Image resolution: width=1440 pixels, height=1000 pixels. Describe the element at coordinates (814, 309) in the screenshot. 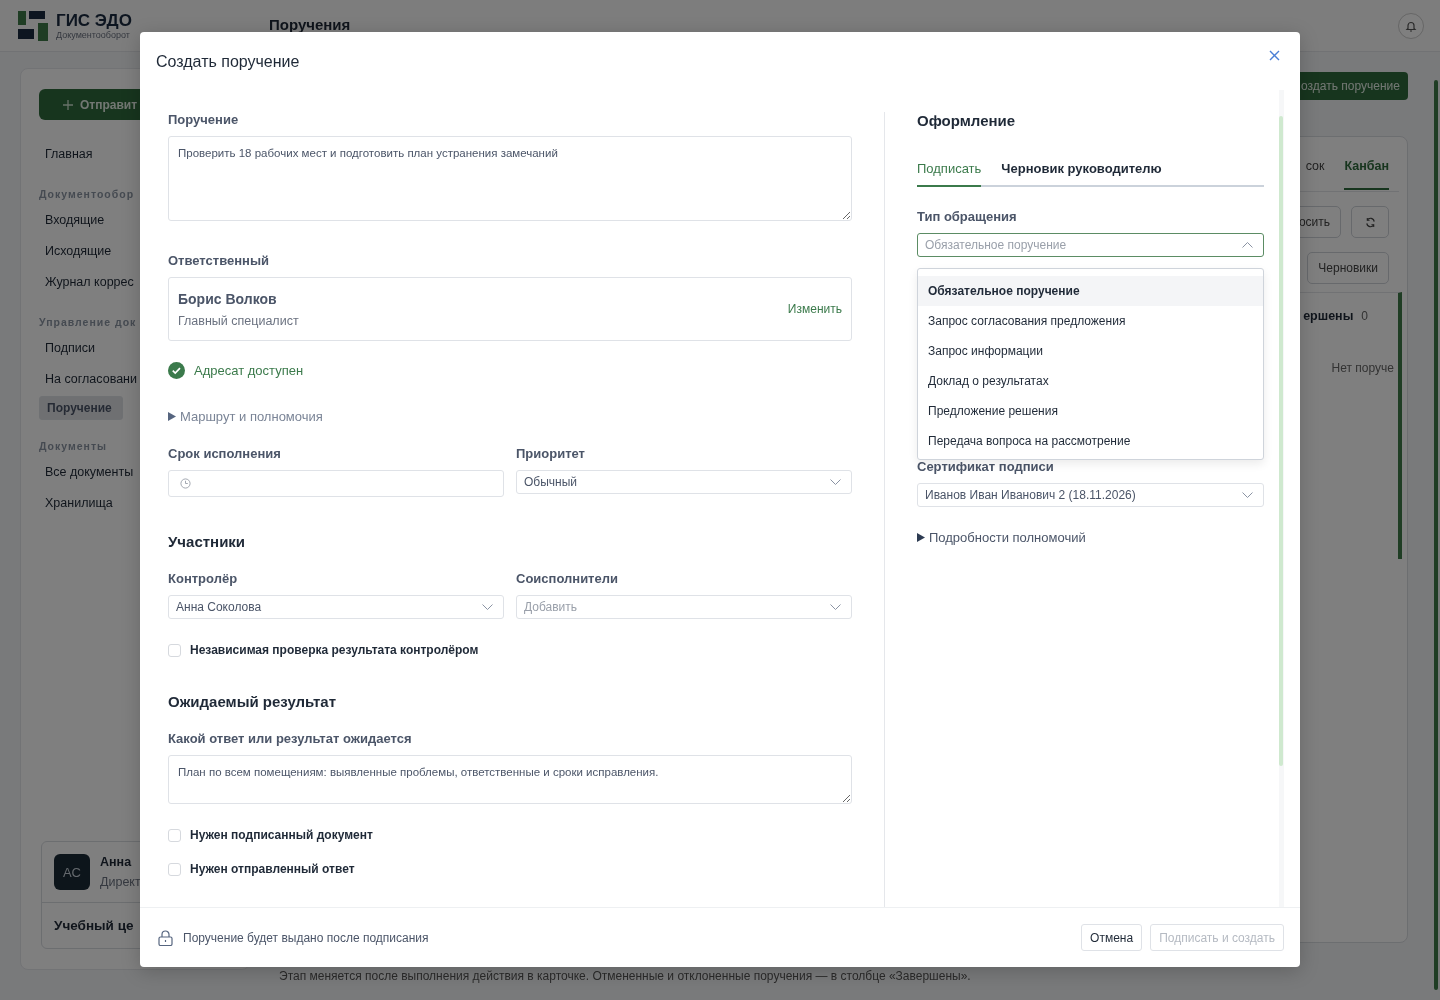

I see `change-link: Изменить` at that location.